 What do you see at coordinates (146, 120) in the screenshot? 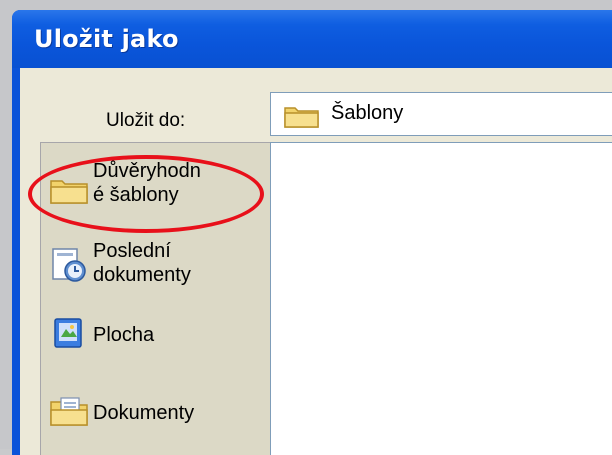
I see `save-in-label: Uložit do:` at bounding box center [146, 120].